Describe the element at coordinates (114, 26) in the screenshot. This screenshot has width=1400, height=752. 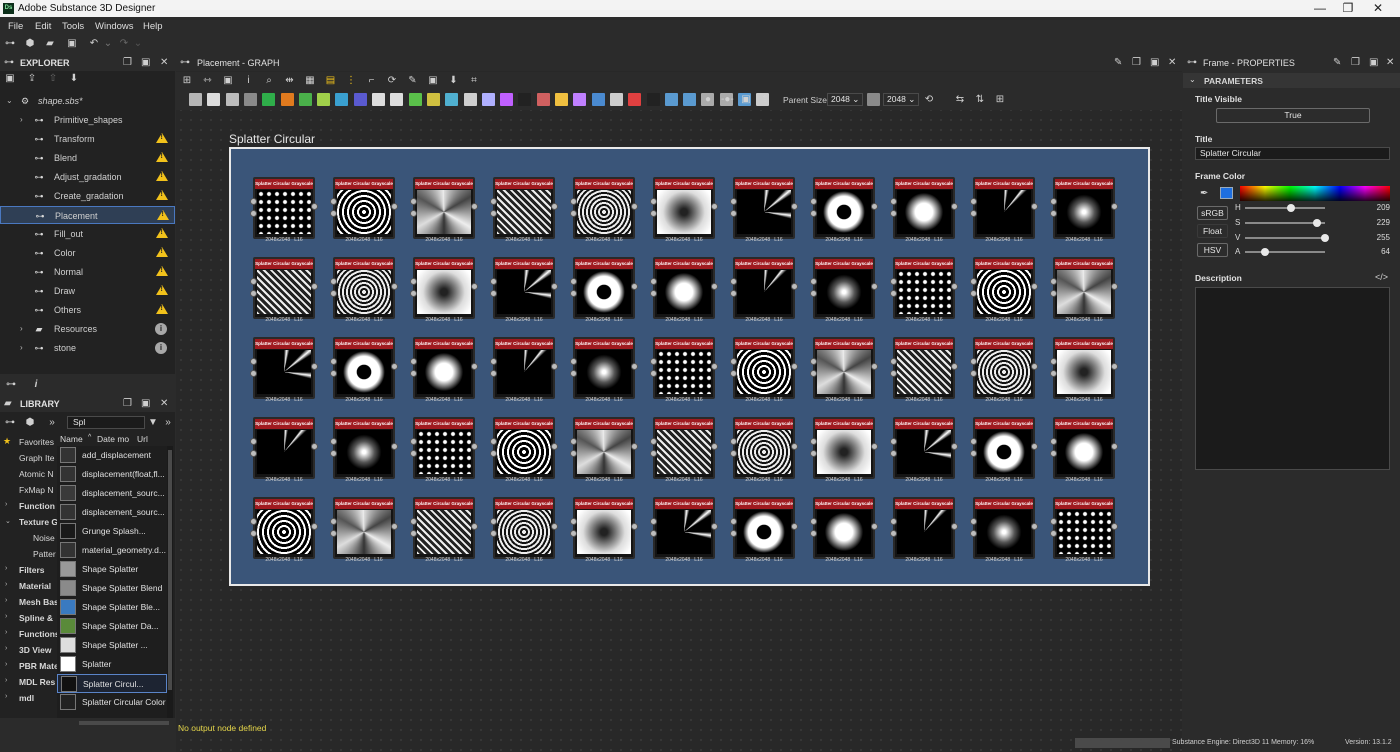
I see `menu-windows: Windows` at that location.